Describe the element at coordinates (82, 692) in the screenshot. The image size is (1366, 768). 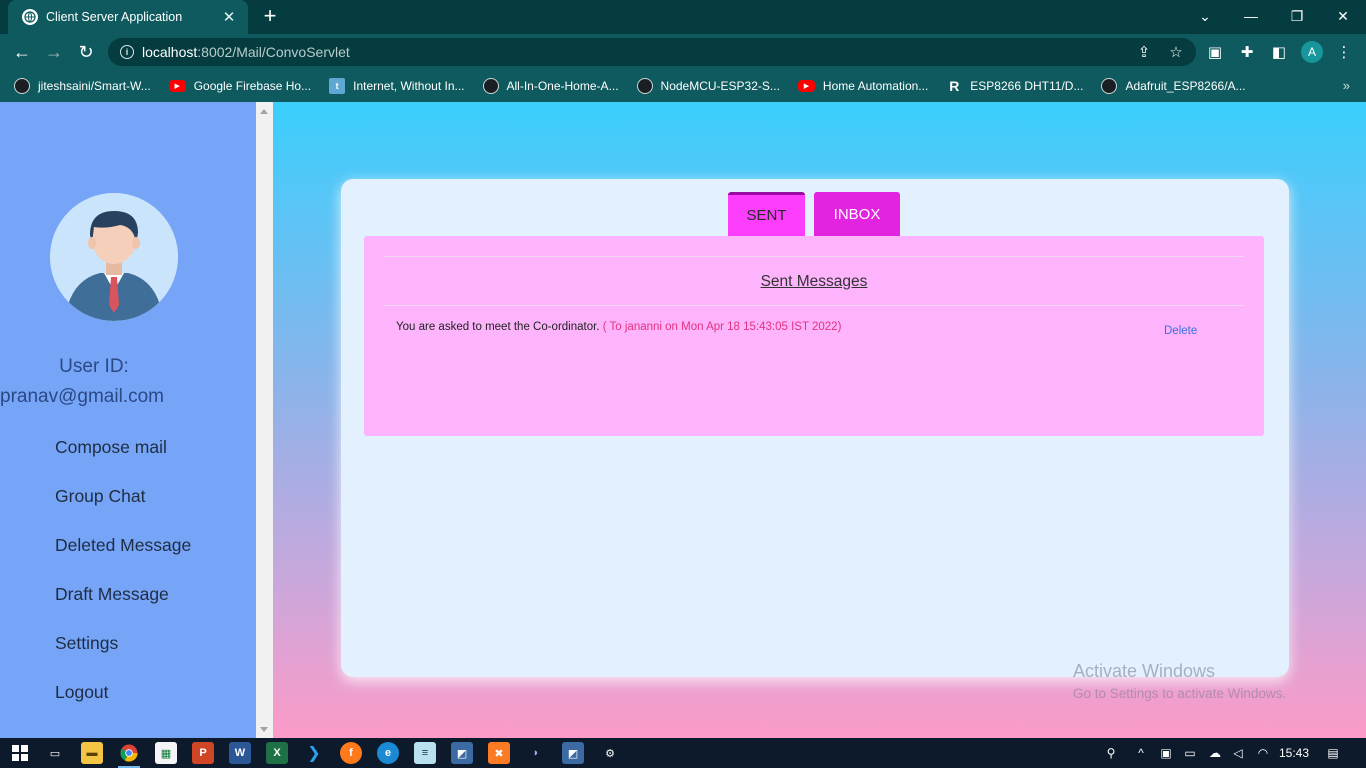
I see `menu-logout: Logout` at that location.